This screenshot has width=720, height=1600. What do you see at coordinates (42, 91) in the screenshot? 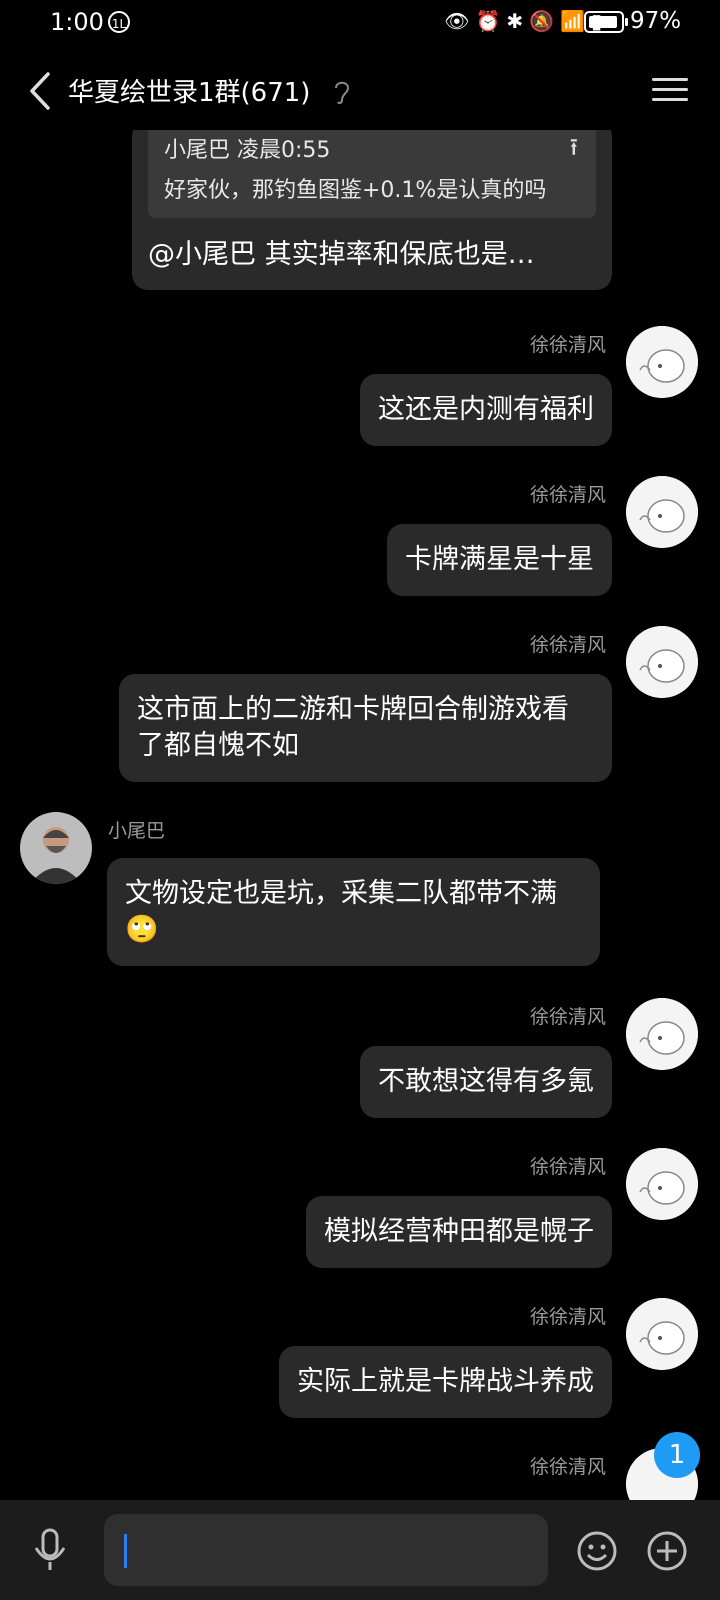
I see `back-icon` at bounding box center [42, 91].